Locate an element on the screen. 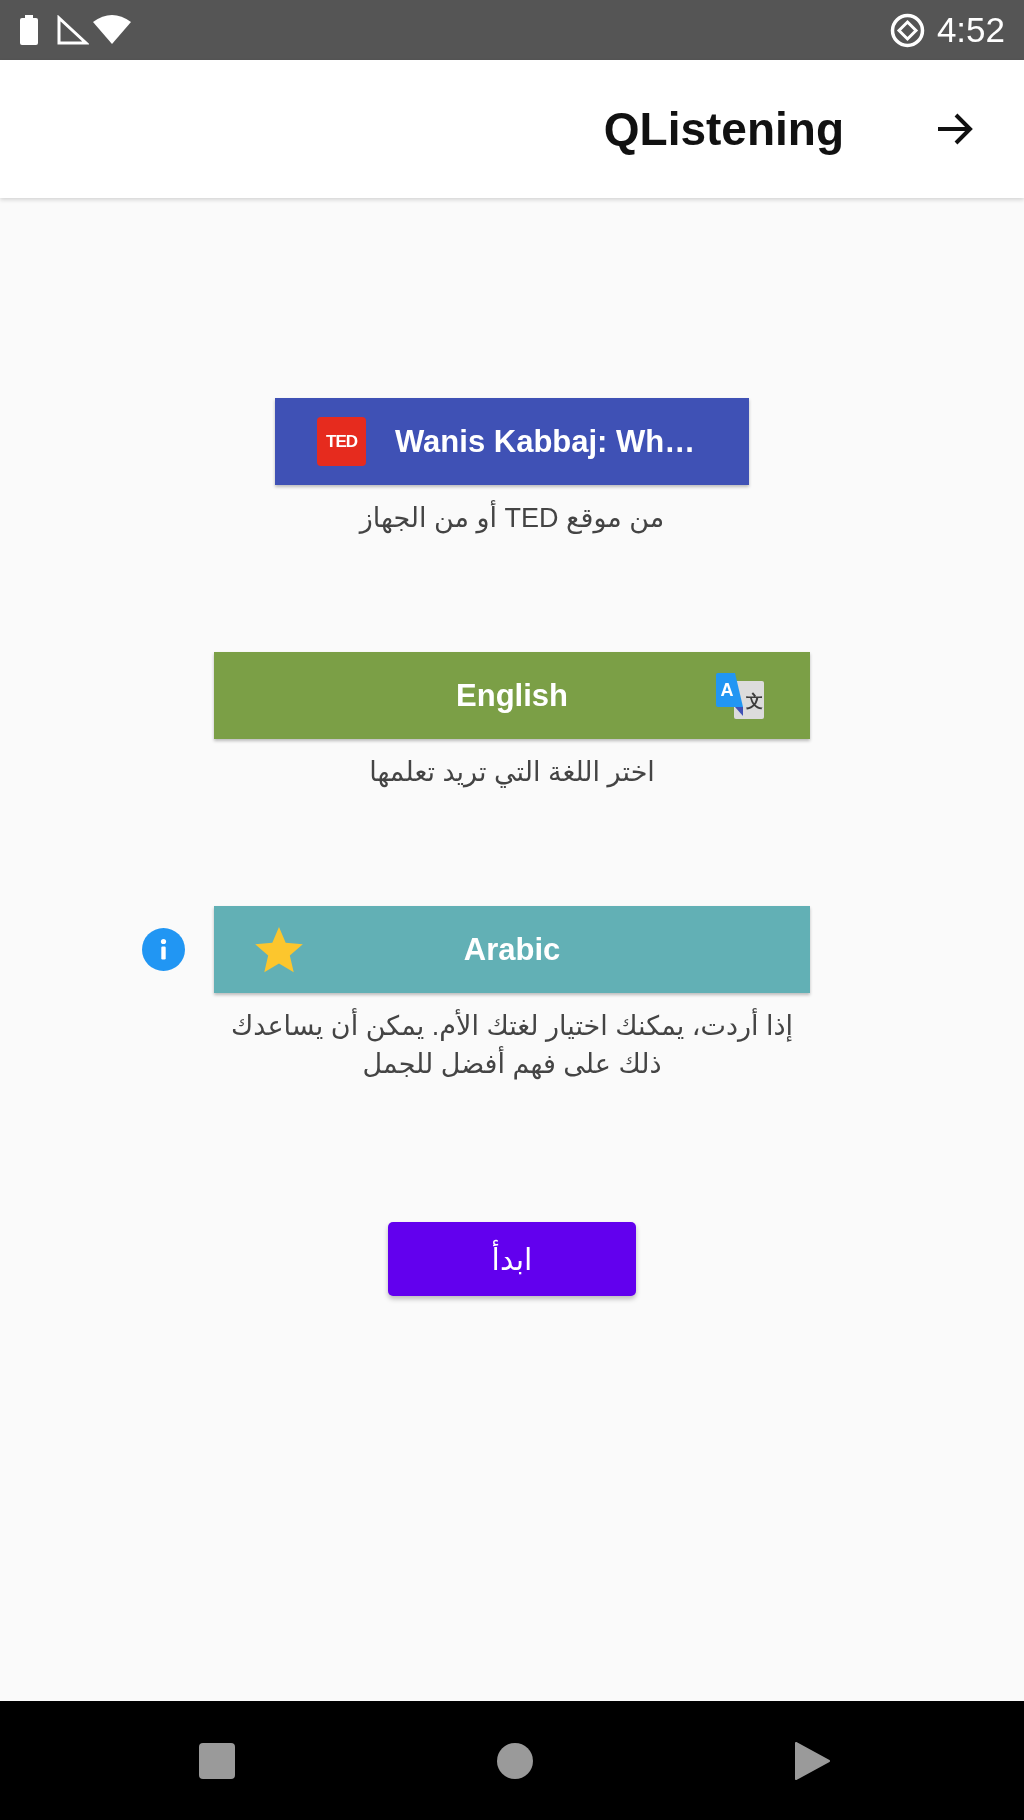 The image size is (1024, 1820). language-button: English 文 A is located at coordinates (512, 695).